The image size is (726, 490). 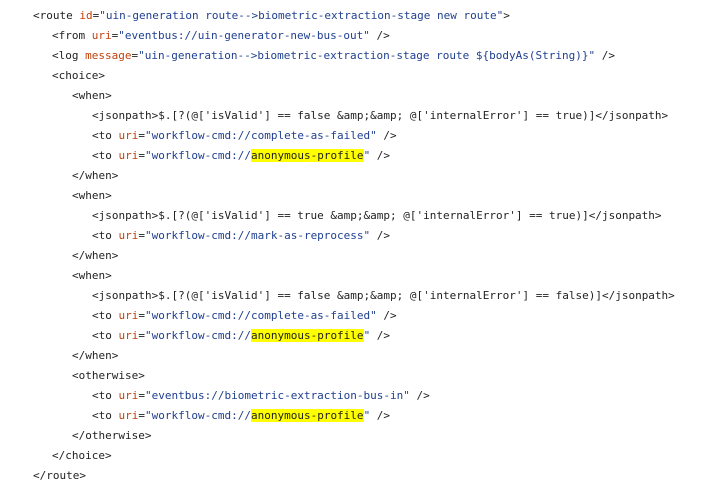 What do you see at coordinates (86, 15) in the screenshot?
I see `xml-attribute-name: id` at bounding box center [86, 15].